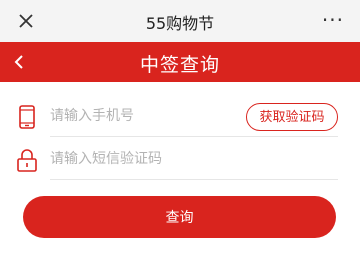  I want to click on sms-field-line, so click(194, 159).